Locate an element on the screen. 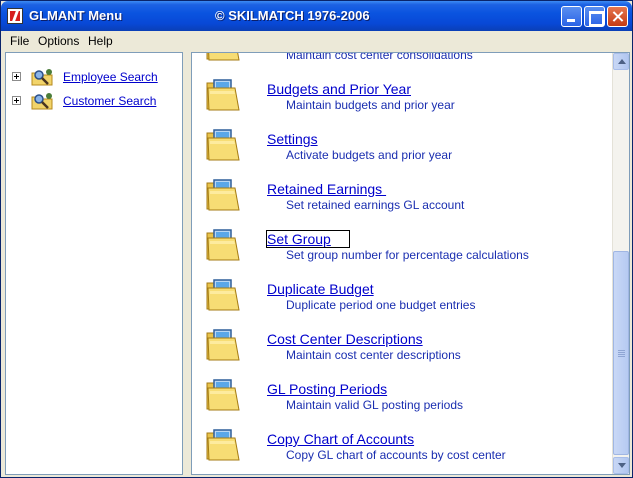  scroll-down-button is located at coordinates (621, 465).